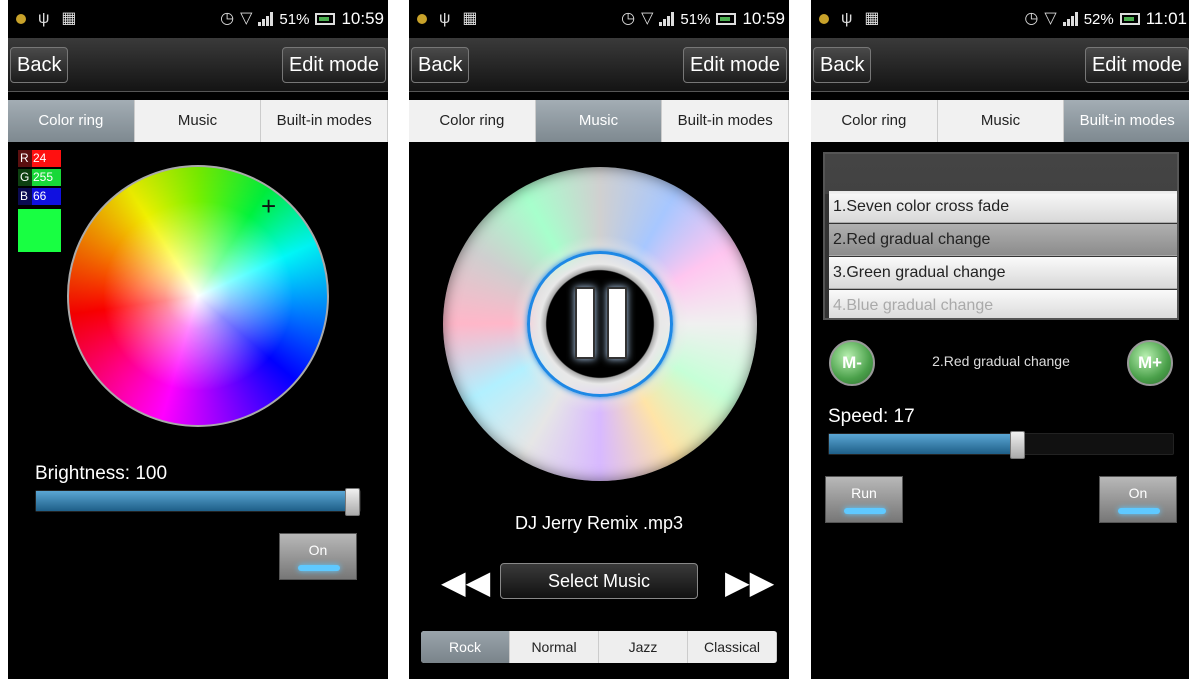  I want to click on crosshair-icon: +, so click(268, 206).